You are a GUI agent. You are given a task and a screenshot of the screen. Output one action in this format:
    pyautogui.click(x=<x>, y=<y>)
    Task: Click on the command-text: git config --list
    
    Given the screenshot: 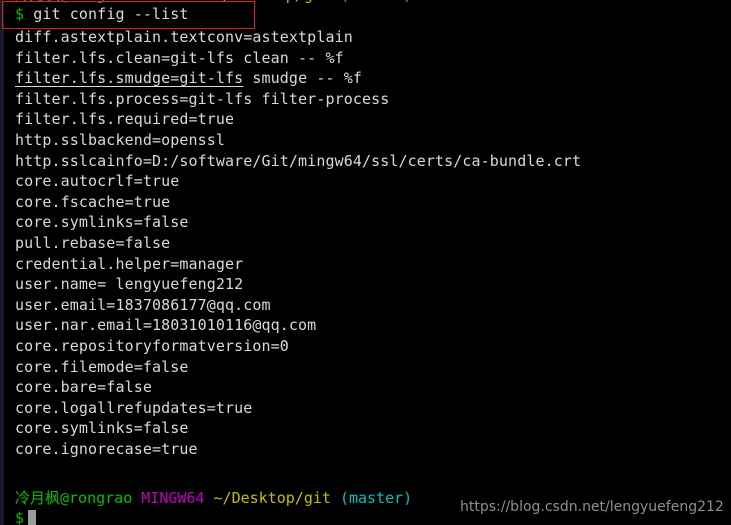 What is the action you would take?
    pyautogui.click(x=106, y=14)
    